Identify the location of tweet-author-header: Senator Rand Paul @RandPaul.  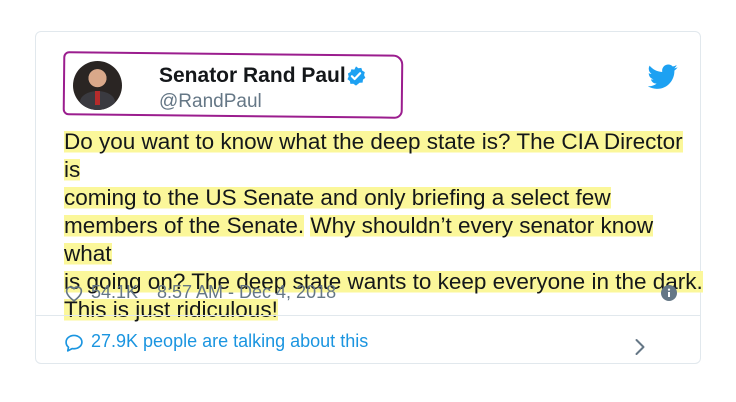
(233, 85).